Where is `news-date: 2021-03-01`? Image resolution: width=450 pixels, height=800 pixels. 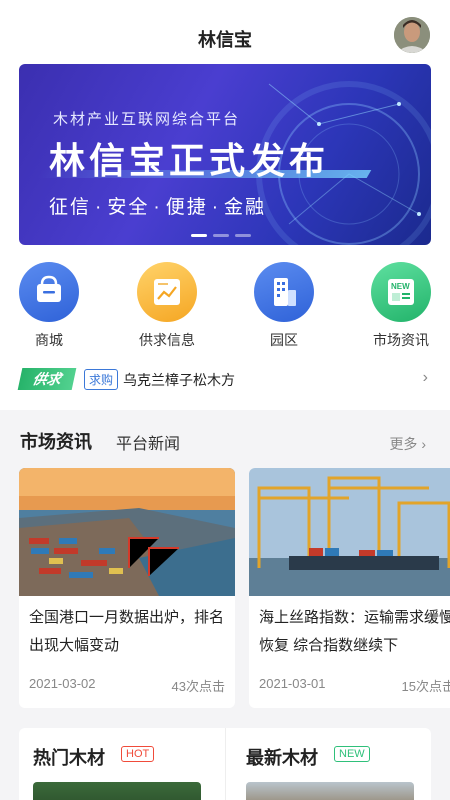 news-date: 2021-03-01 is located at coordinates (292, 683).